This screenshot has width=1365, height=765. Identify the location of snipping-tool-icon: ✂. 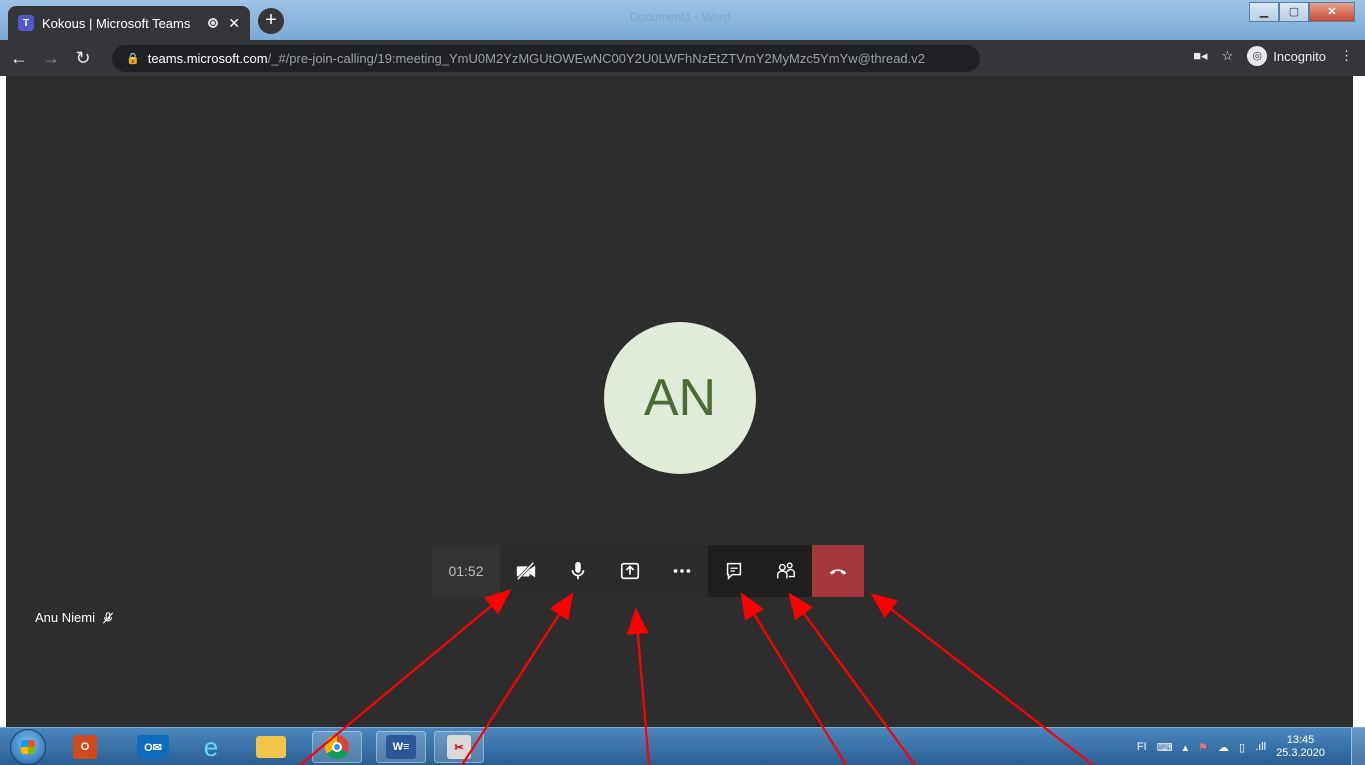
(459, 747).